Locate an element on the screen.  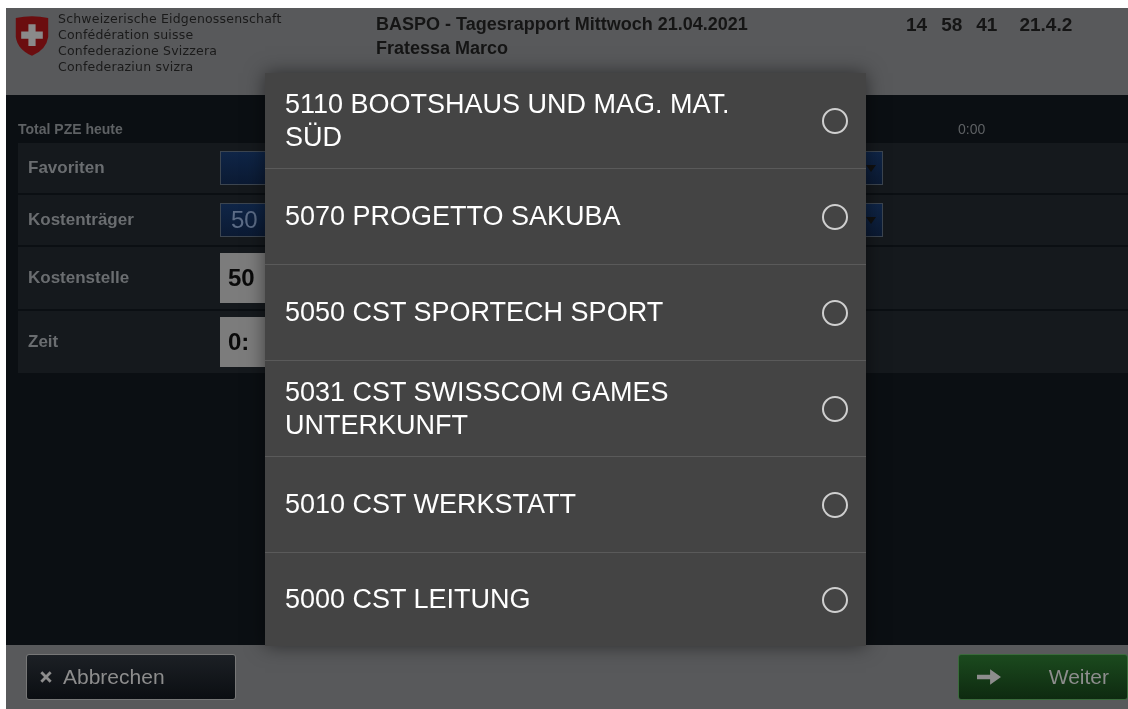
confederation-text: Confederazione Svizzera is located at coordinates (138, 51).